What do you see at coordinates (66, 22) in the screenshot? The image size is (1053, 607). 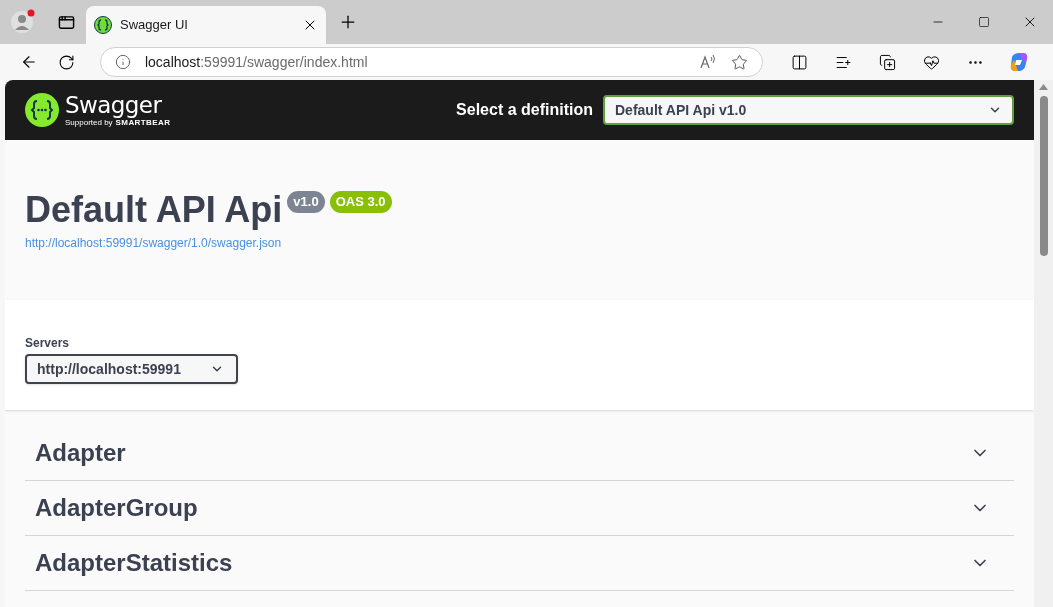 I see `tab-actions-icon` at bounding box center [66, 22].